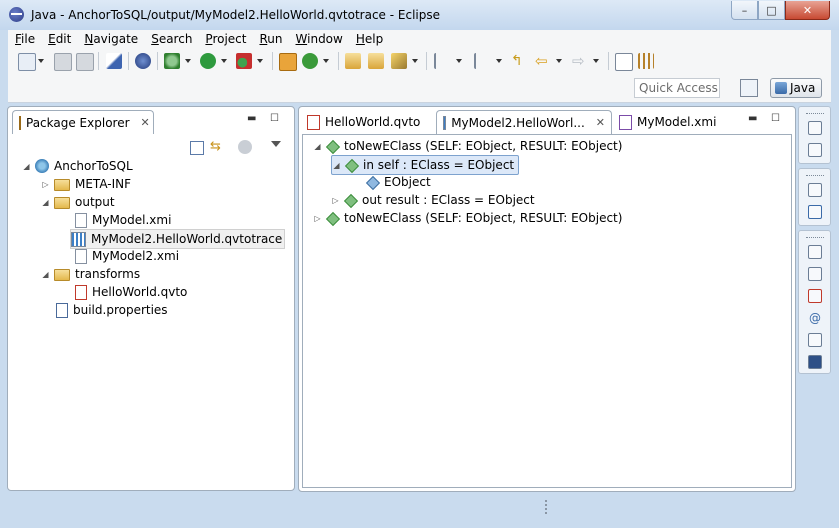 This screenshot has width=839, height=528. I want to click on tab-mymodel-xmi: MyModel.xmi, so click(668, 122).